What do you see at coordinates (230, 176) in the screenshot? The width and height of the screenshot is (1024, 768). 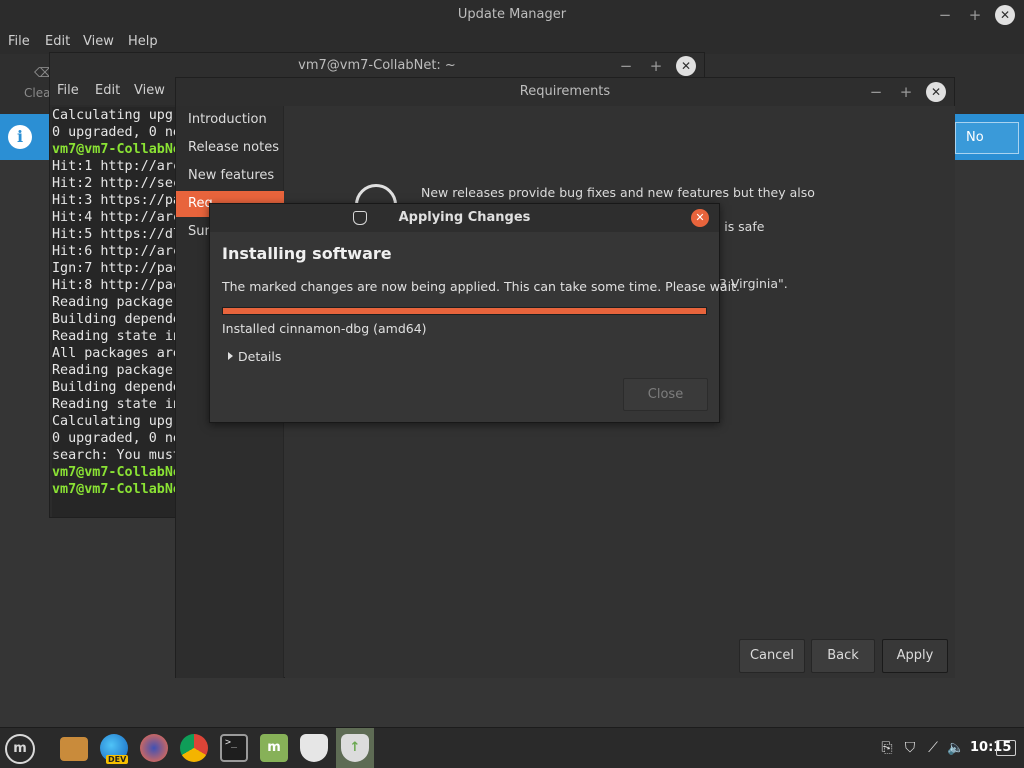 I see `sidebar-item-new-features: New features` at bounding box center [230, 176].